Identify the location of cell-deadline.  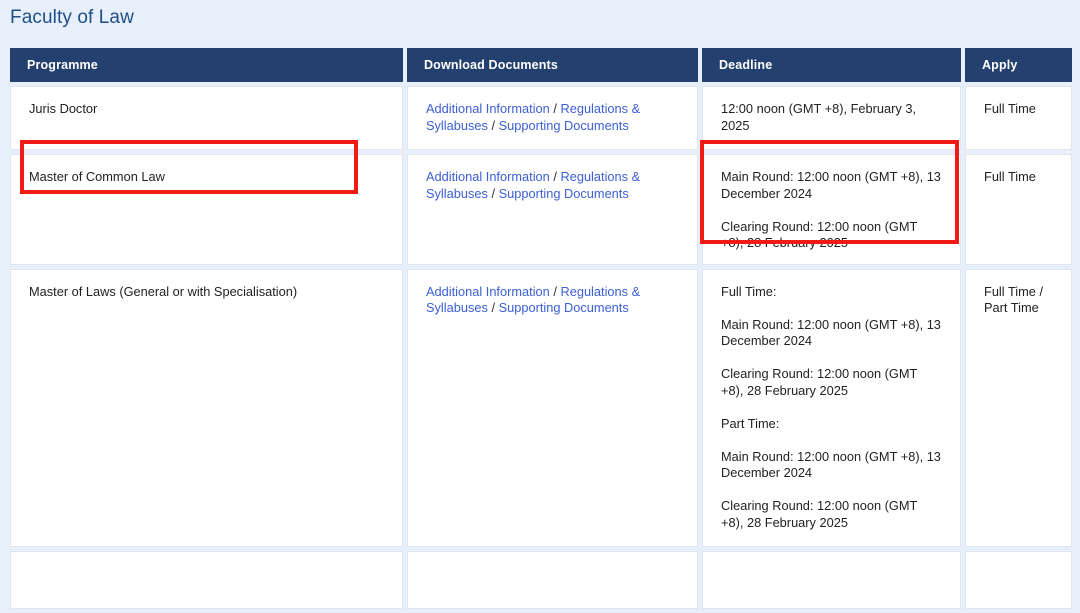
(831, 579).